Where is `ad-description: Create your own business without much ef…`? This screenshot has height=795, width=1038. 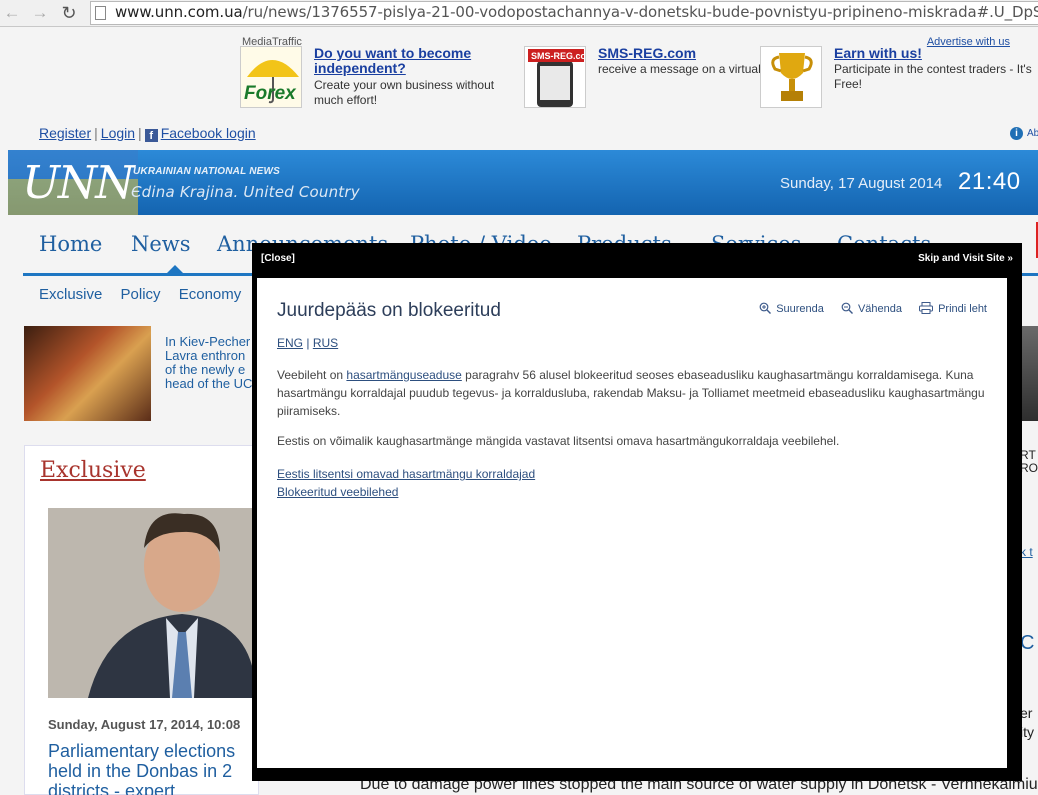 ad-description: Create your own business without much ef… is located at coordinates (404, 92).